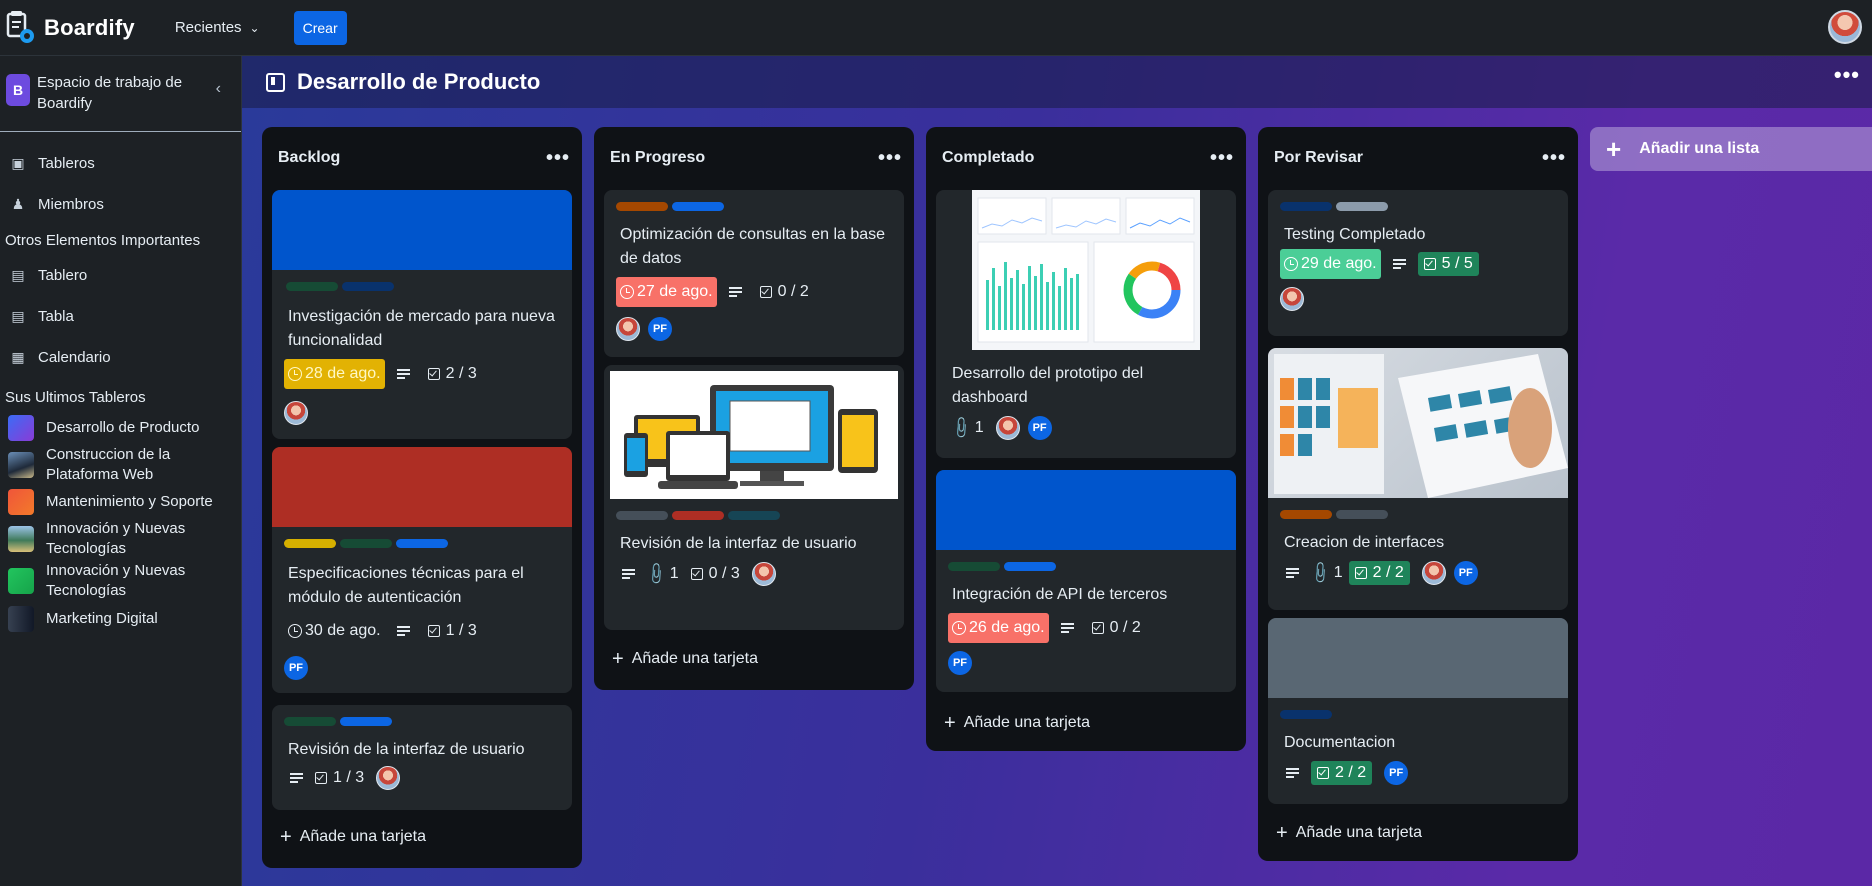  What do you see at coordinates (998, 628) in the screenshot?
I see `due-date-badge: 26 de ago.` at bounding box center [998, 628].